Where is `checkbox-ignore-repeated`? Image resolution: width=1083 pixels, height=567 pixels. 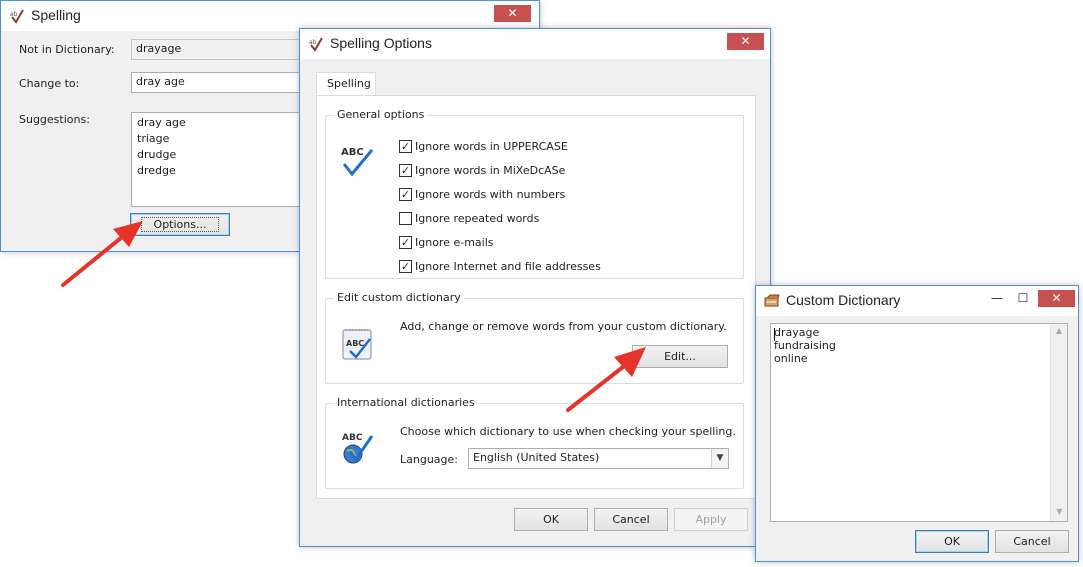
checkbox-ignore-repeated is located at coordinates (405, 218).